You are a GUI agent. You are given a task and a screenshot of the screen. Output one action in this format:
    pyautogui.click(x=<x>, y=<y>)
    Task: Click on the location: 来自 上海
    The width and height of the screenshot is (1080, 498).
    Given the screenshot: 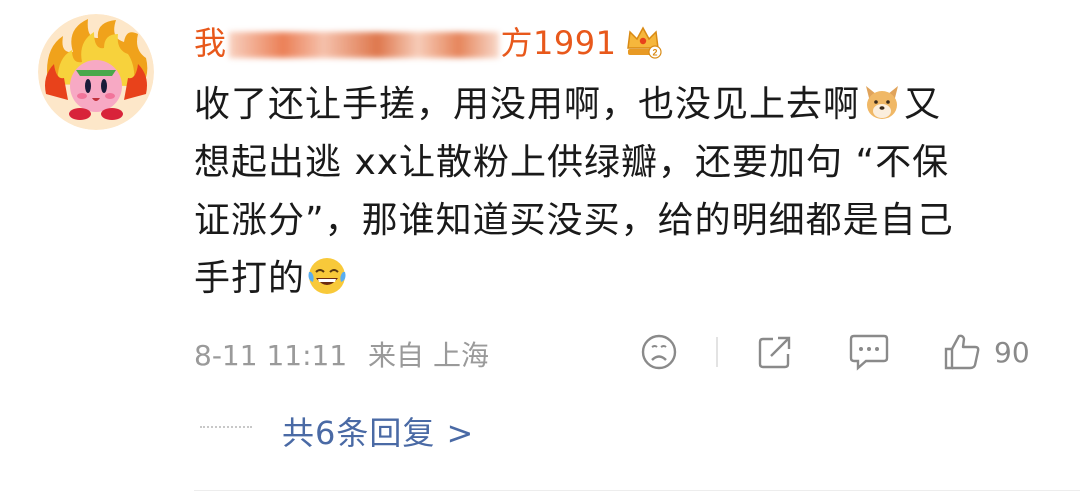 What is the action you would take?
    pyautogui.click(x=428, y=355)
    